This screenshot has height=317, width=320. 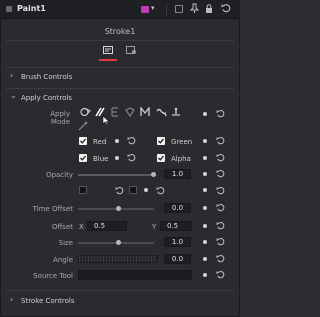 What do you see at coordinates (209, 10) in the screenshot?
I see `lock-icon` at bounding box center [209, 10].